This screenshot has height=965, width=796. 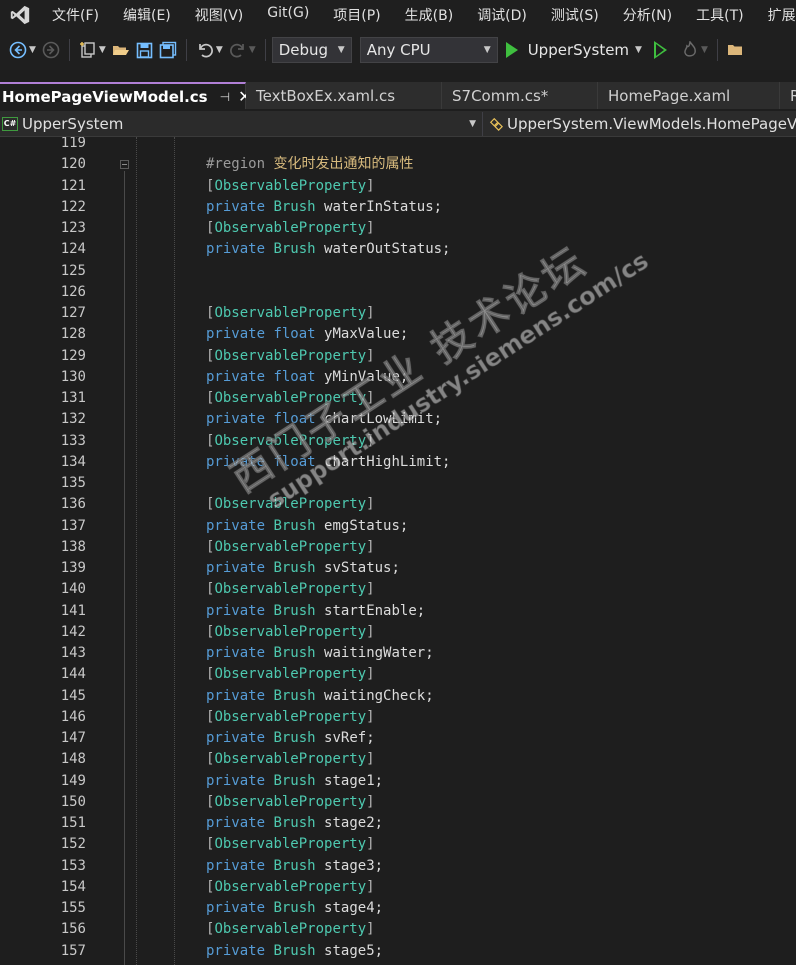 I want to click on line-number: 149, so click(x=73, y=780).